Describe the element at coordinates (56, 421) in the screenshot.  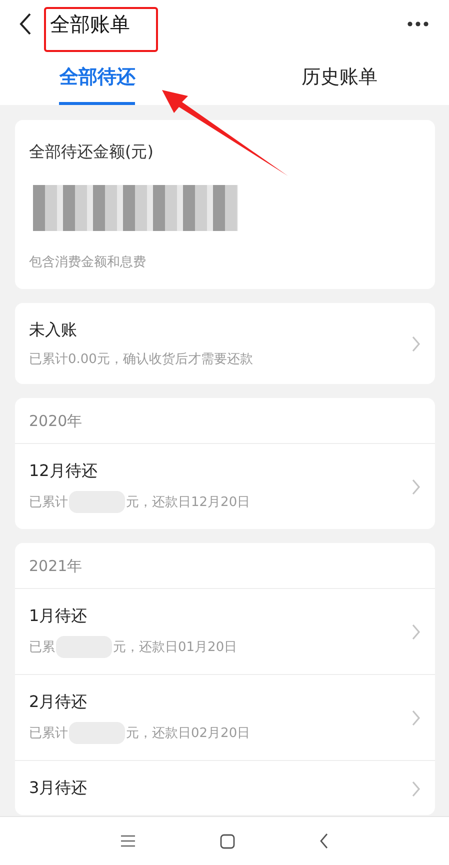
I see `year-label: 2020年` at that location.